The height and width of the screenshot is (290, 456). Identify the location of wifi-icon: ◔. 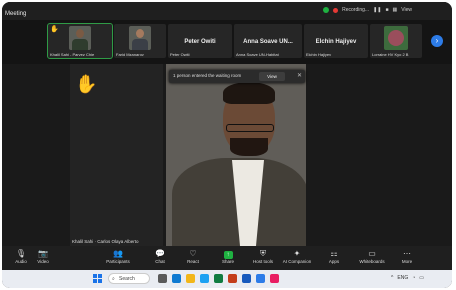
(413, 278).